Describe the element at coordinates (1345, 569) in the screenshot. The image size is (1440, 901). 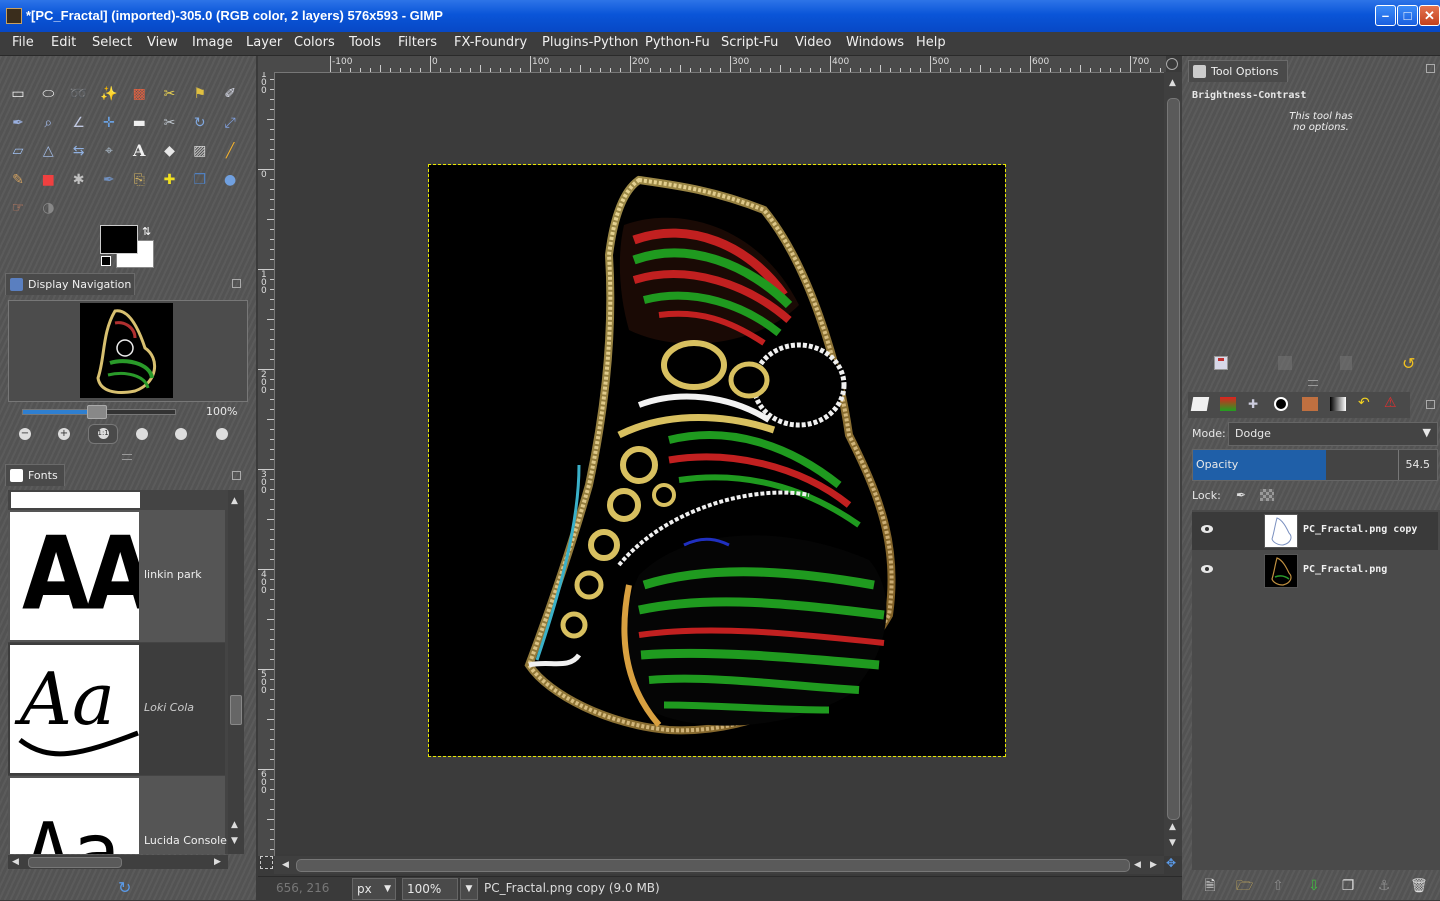
I see `layer-name: PC_Fractal.png` at that location.